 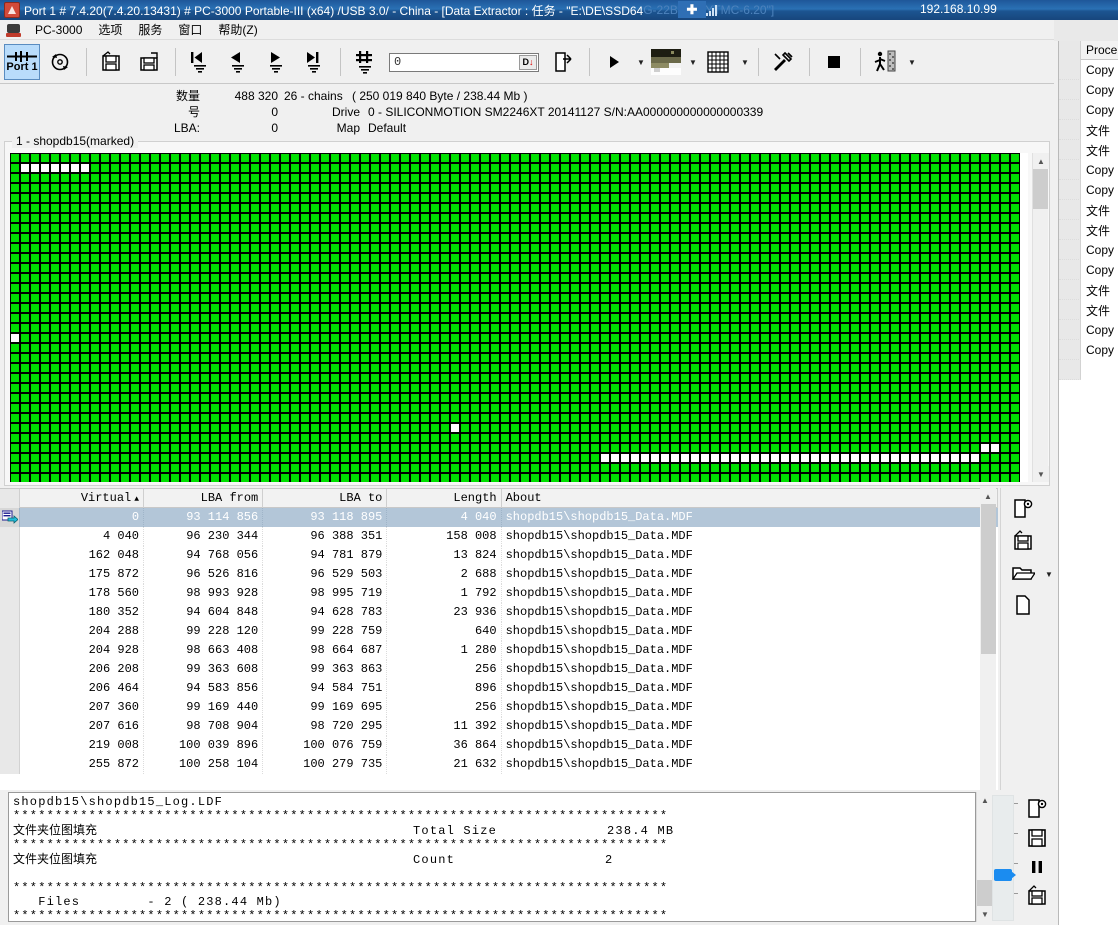 I want to click on column-header-virtual: Virtual ▲, so click(x=82, y=498).